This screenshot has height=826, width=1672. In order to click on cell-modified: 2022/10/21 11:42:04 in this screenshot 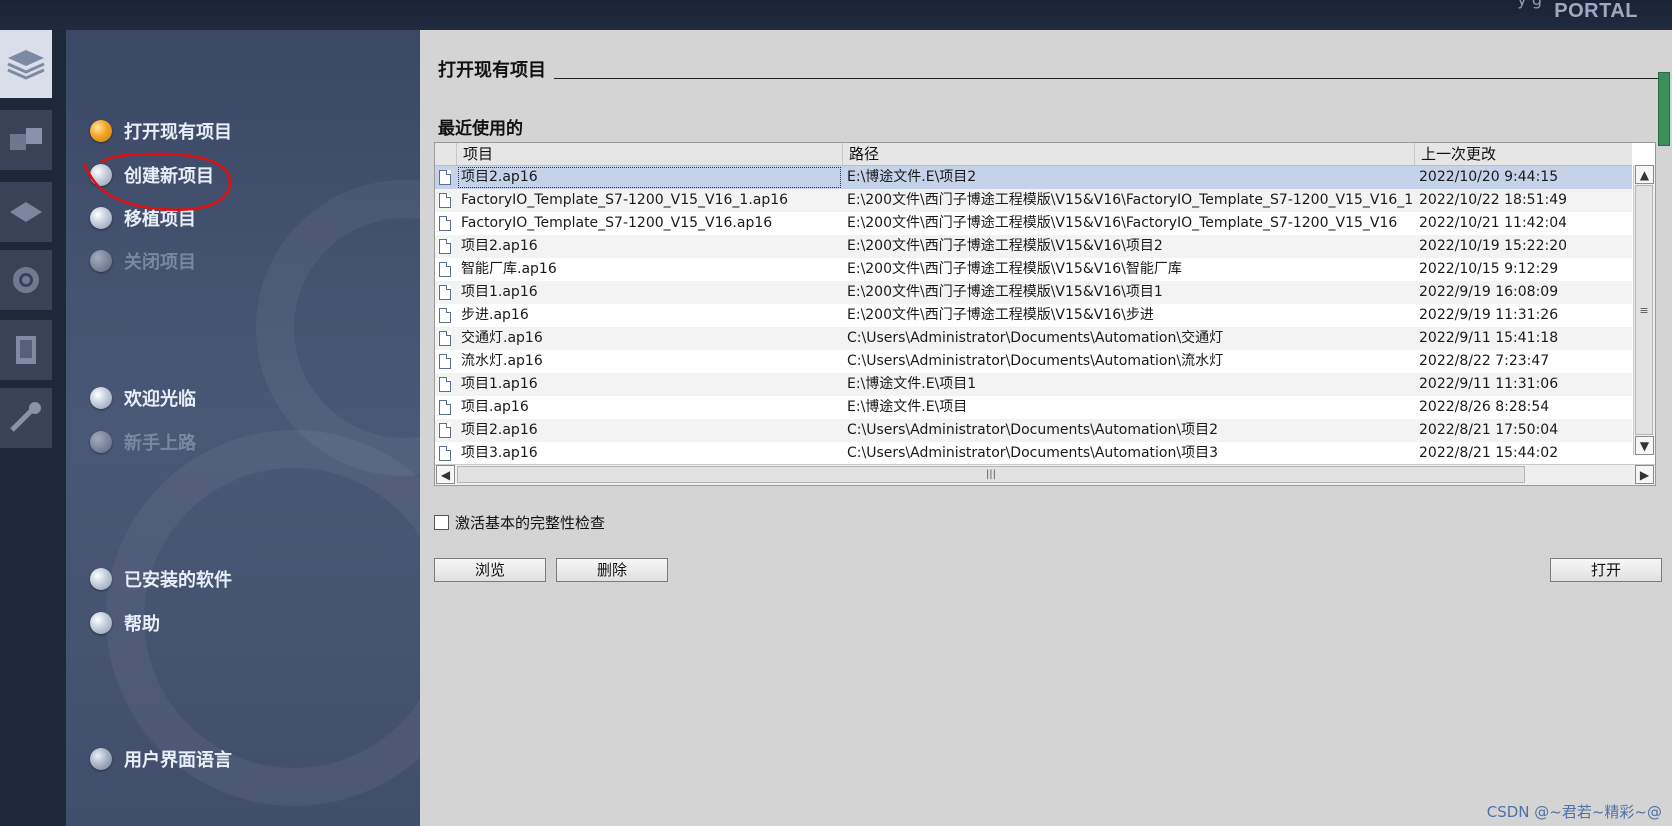, I will do `click(1493, 223)`.